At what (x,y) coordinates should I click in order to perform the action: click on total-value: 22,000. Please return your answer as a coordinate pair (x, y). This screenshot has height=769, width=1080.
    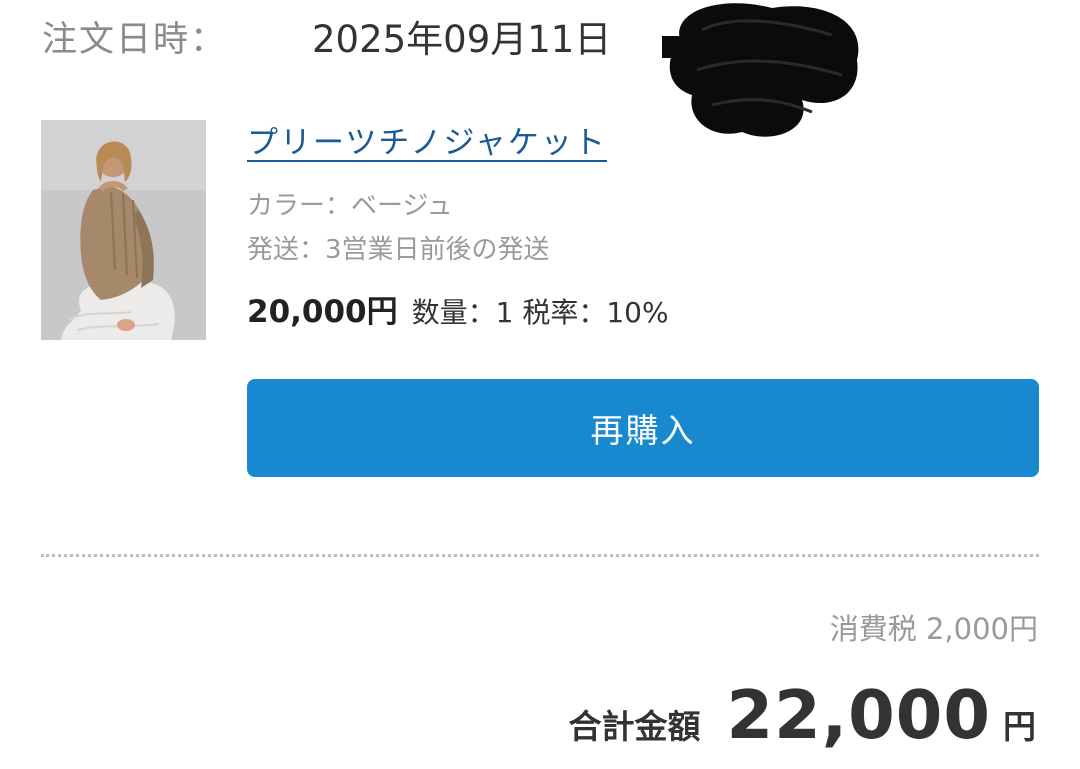
    Looking at the image, I should click on (858, 715).